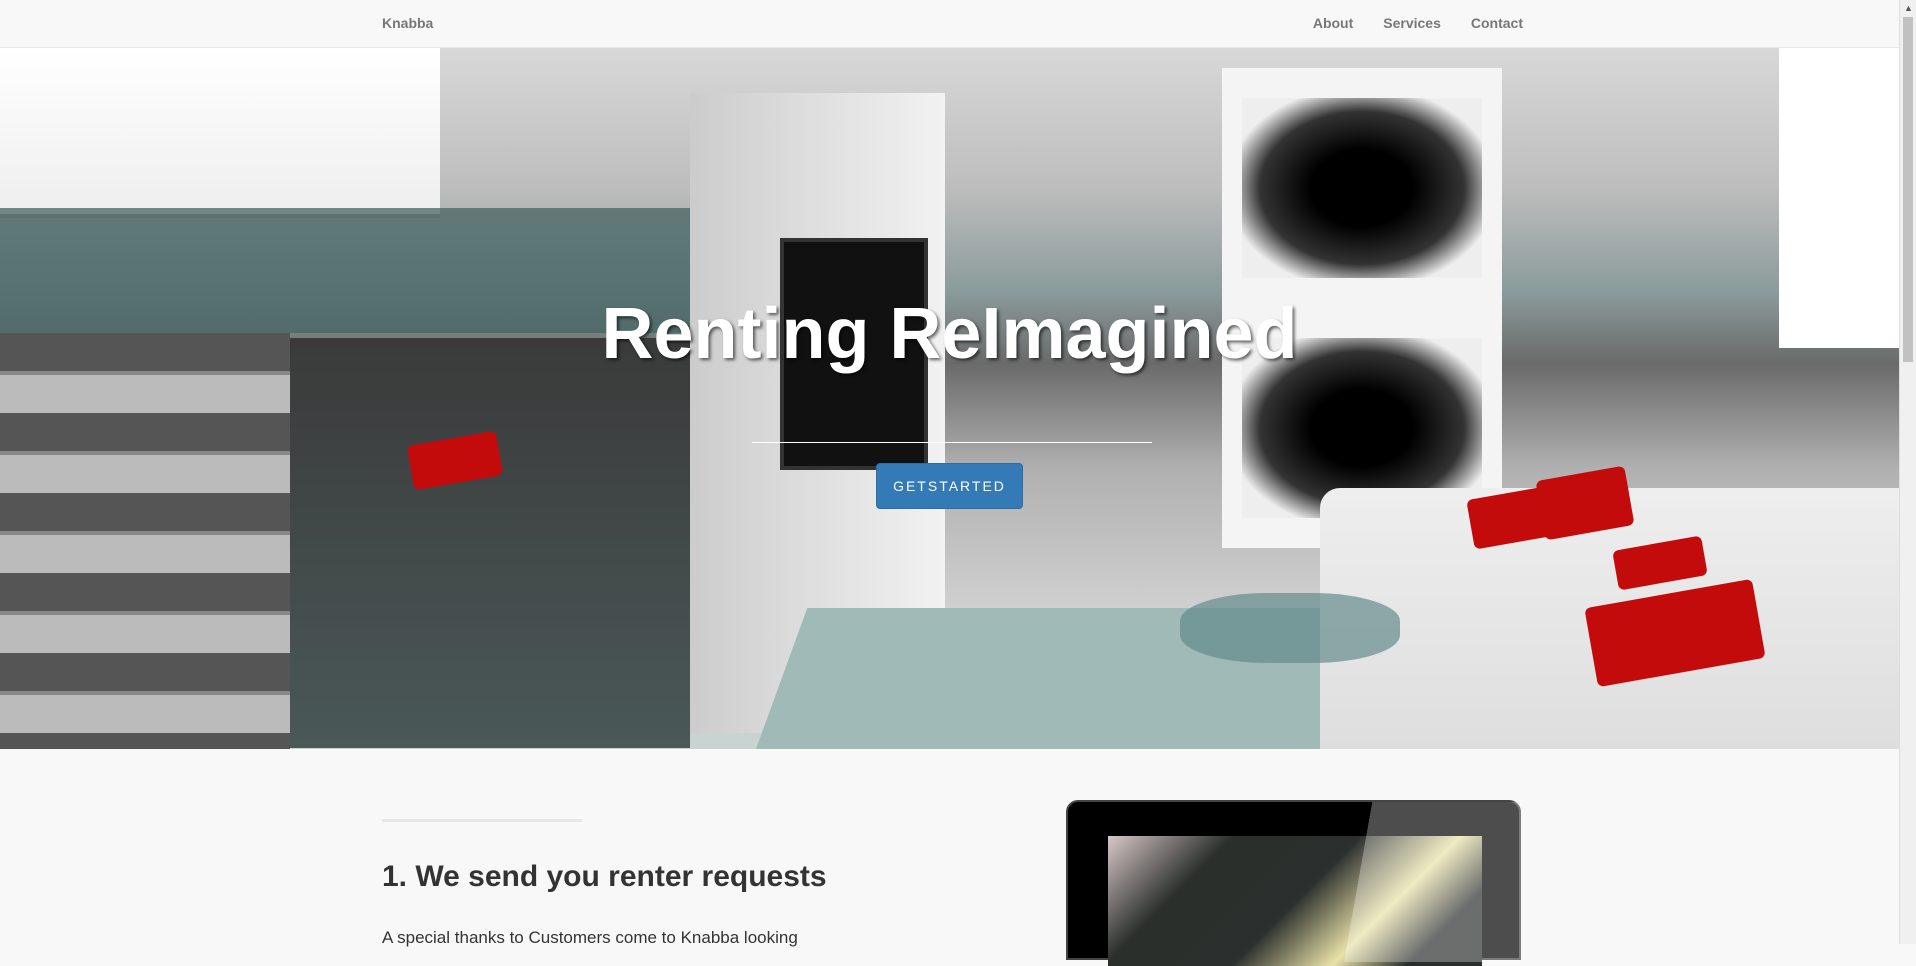  I want to click on scroll-up-icon: ▲, so click(1908, 8).